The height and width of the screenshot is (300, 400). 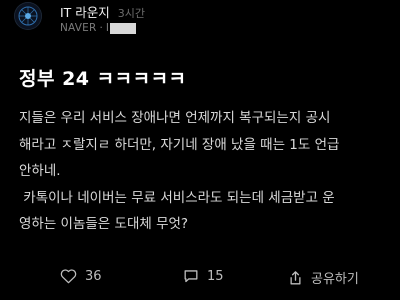 I want to click on post-title: 정부 24 ㅋㅋㅋㅋㅋ, so click(x=103, y=79).